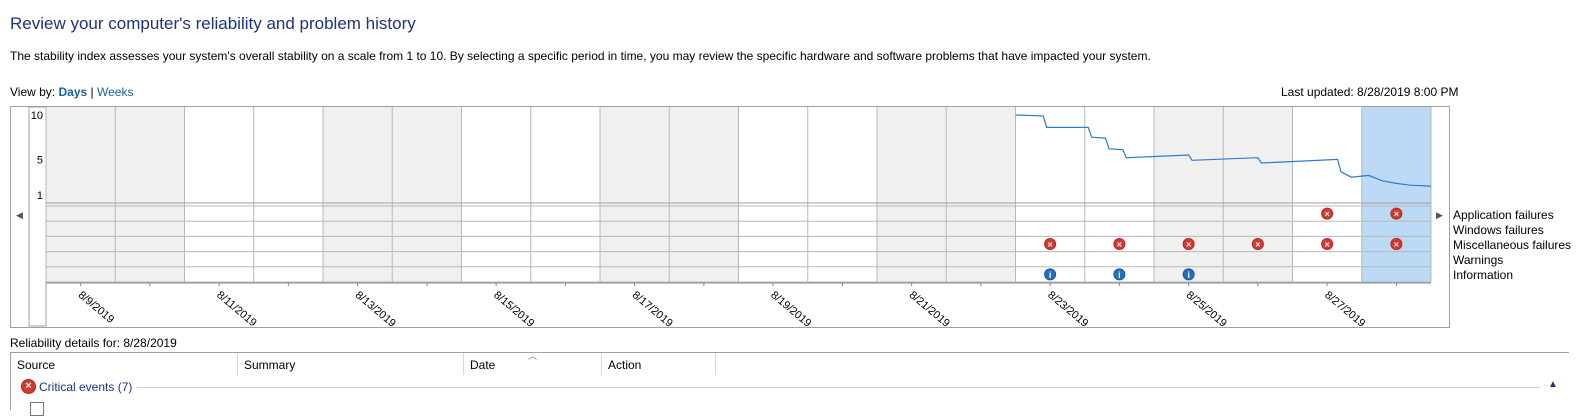 The width and height of the screenshot is (1591, 416). What do you see at coordinates (40, 196) in the screenshot?
I see `y-tick-label: 1` at bounding box center [40, 196].